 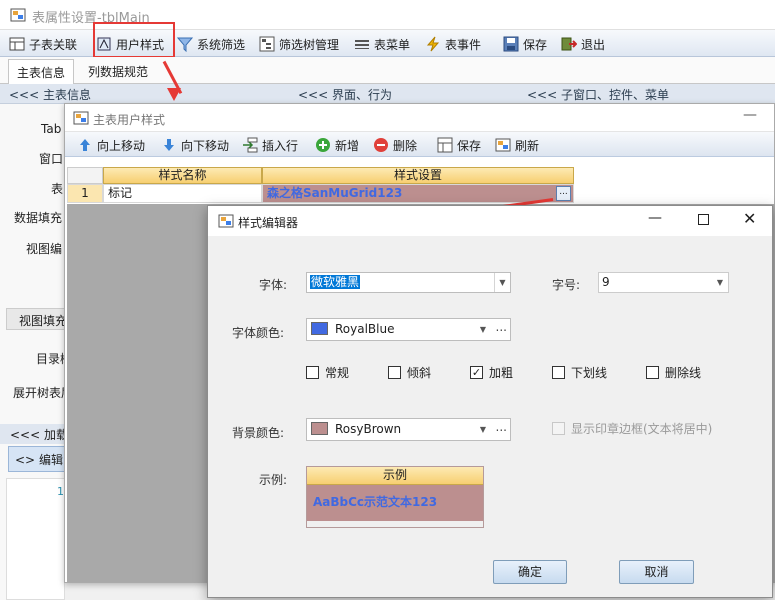 What do you see at coordinates (17, 44) in the screenshot?
I see `table-link-icon` at bounding box center [17, 44].